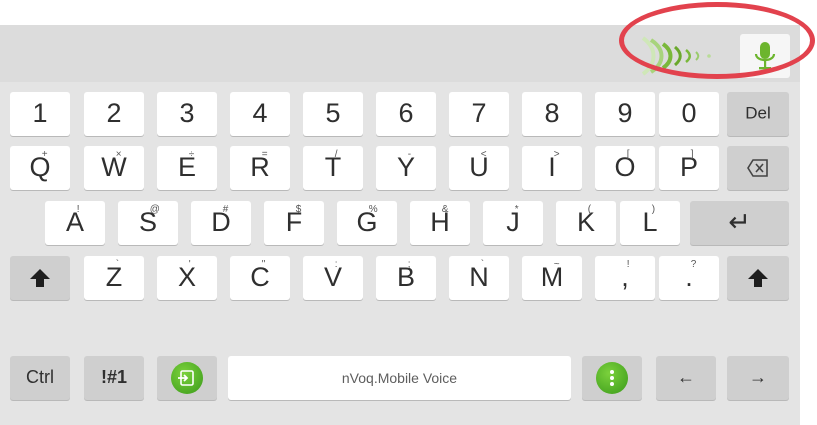 This screenshot has width=817, height=425. Describe the element at coordinates (552, 278) in the screenshot. I see `key-m: M ~` at that location.